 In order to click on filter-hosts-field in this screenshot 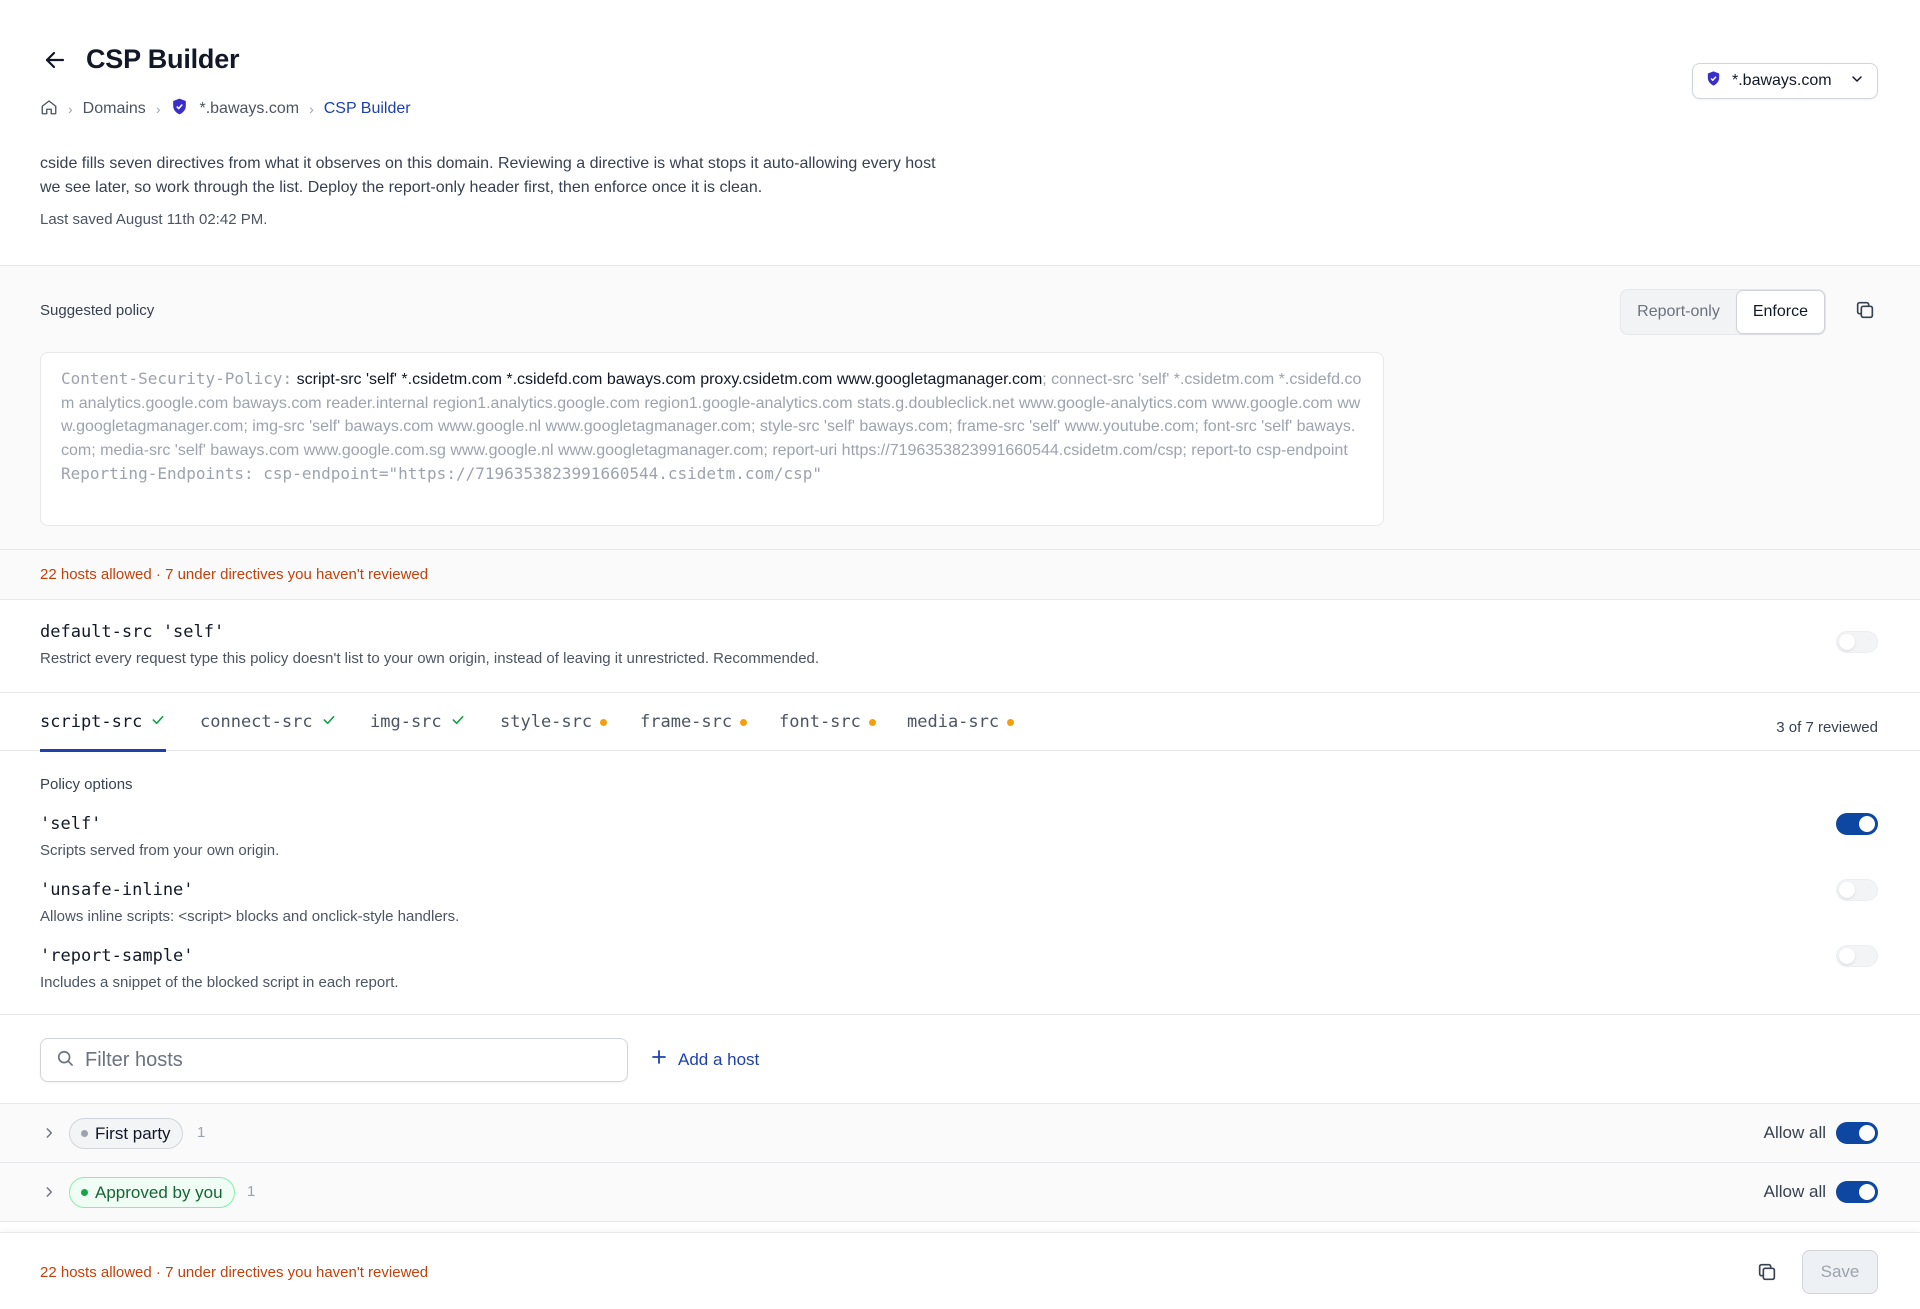, I will do `click(334, 1060)`.